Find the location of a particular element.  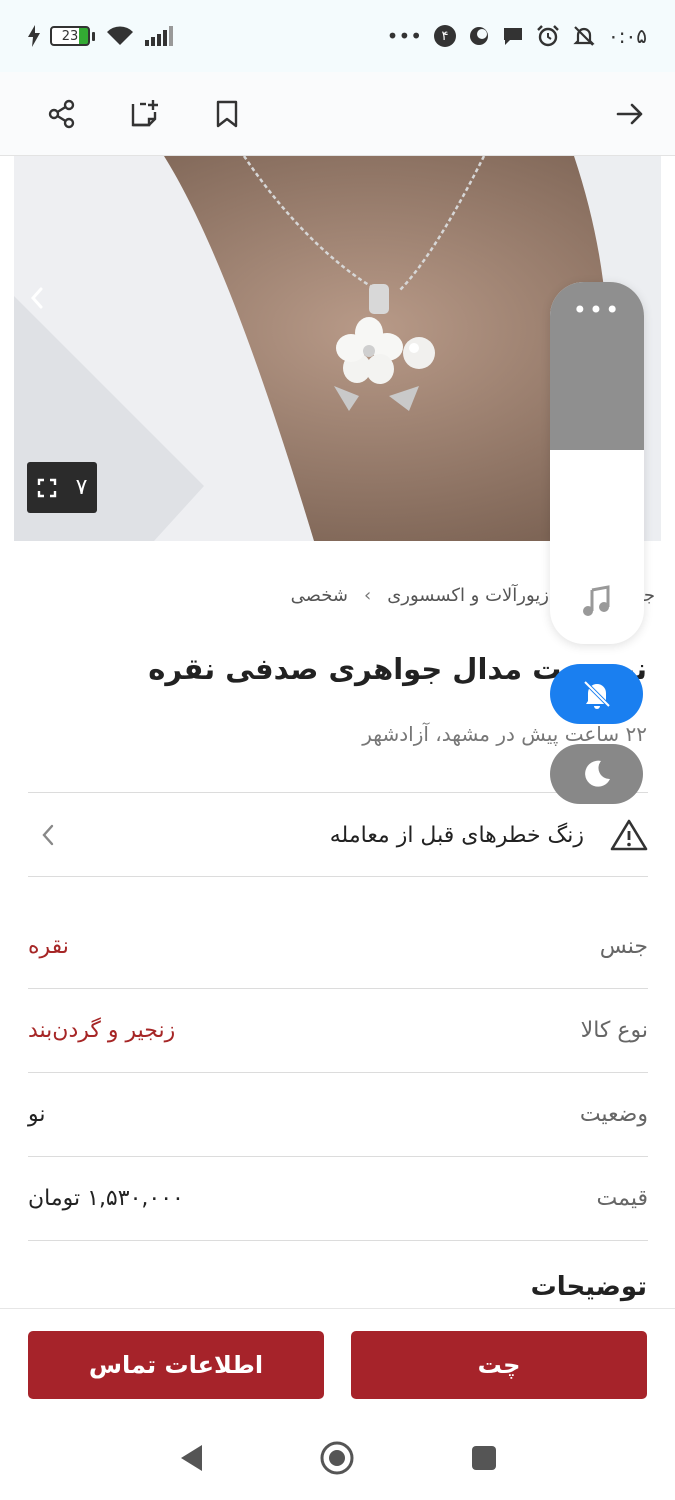

attribute-value: نو is located at coordinates (37, 1114).